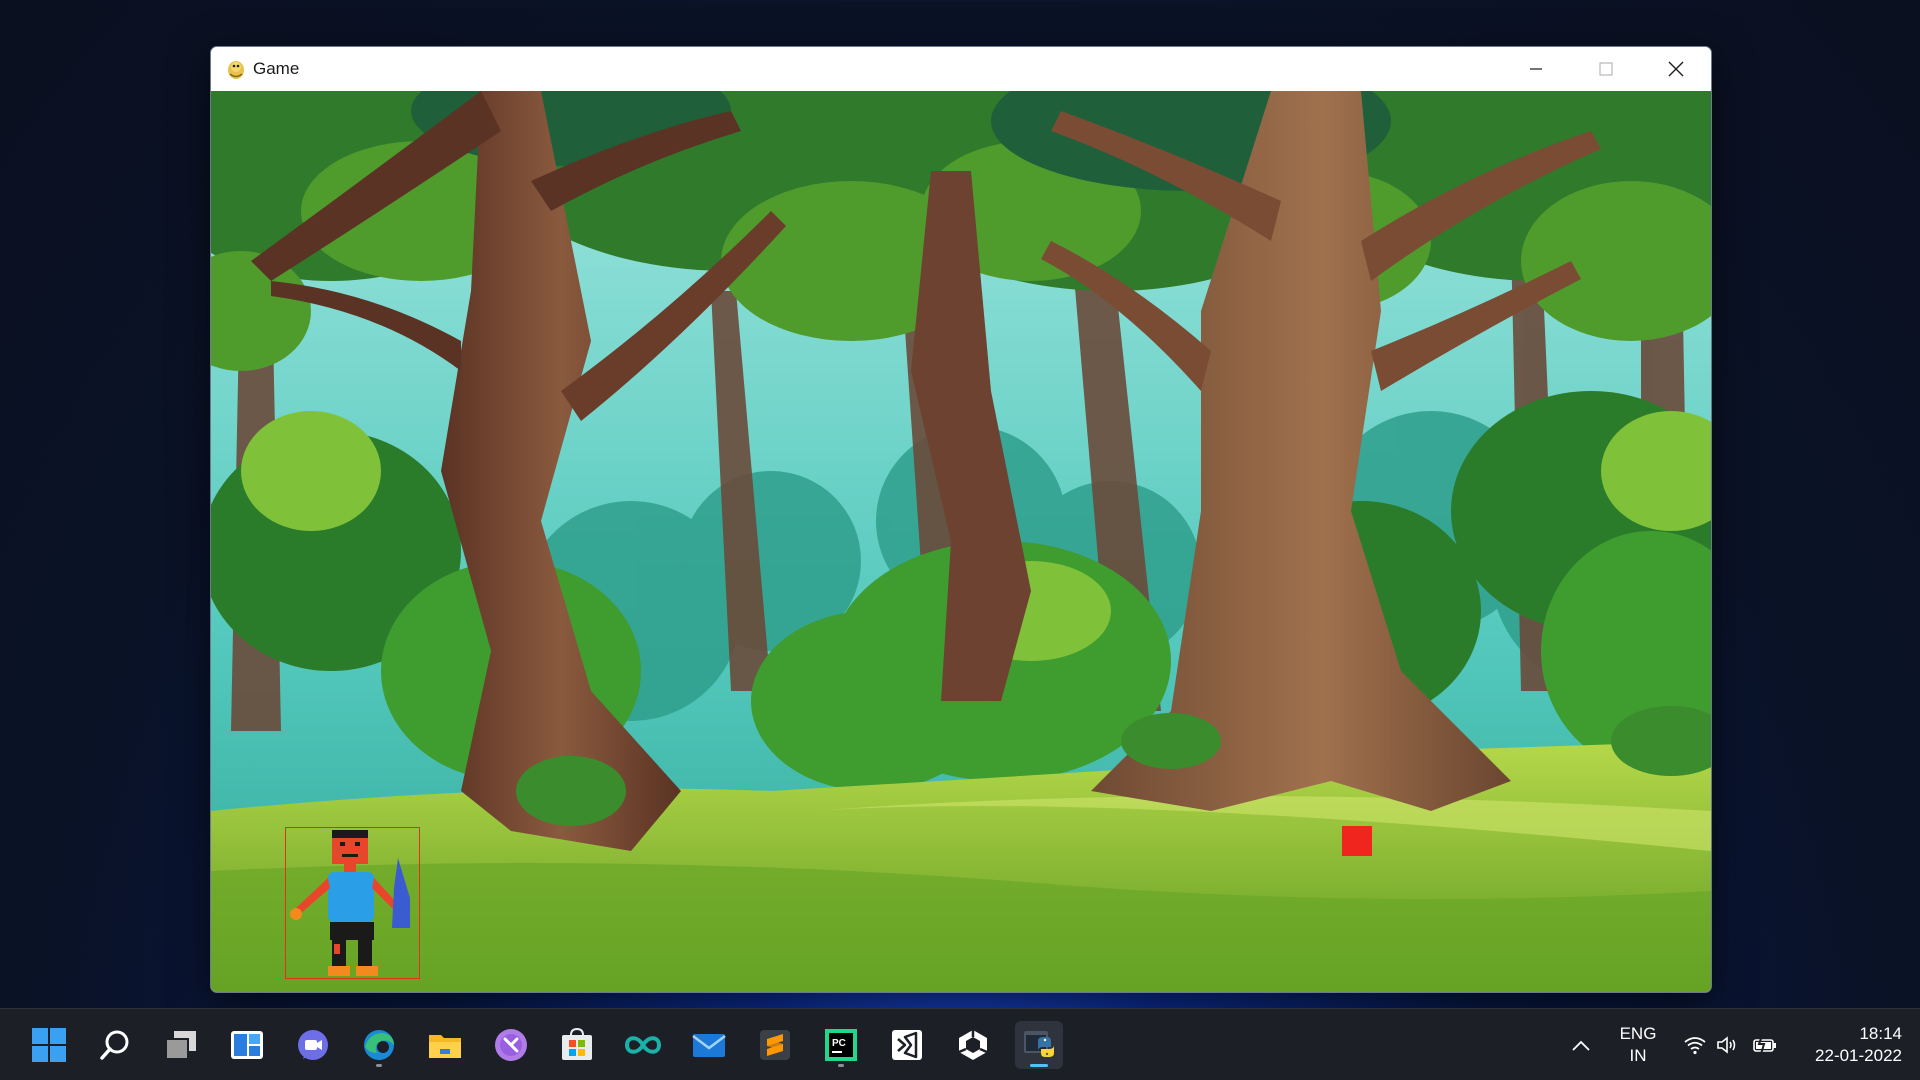 This screenshot has height=1080, width=1920. I want to click on battery-charging-icon, so click(1764, 1045).